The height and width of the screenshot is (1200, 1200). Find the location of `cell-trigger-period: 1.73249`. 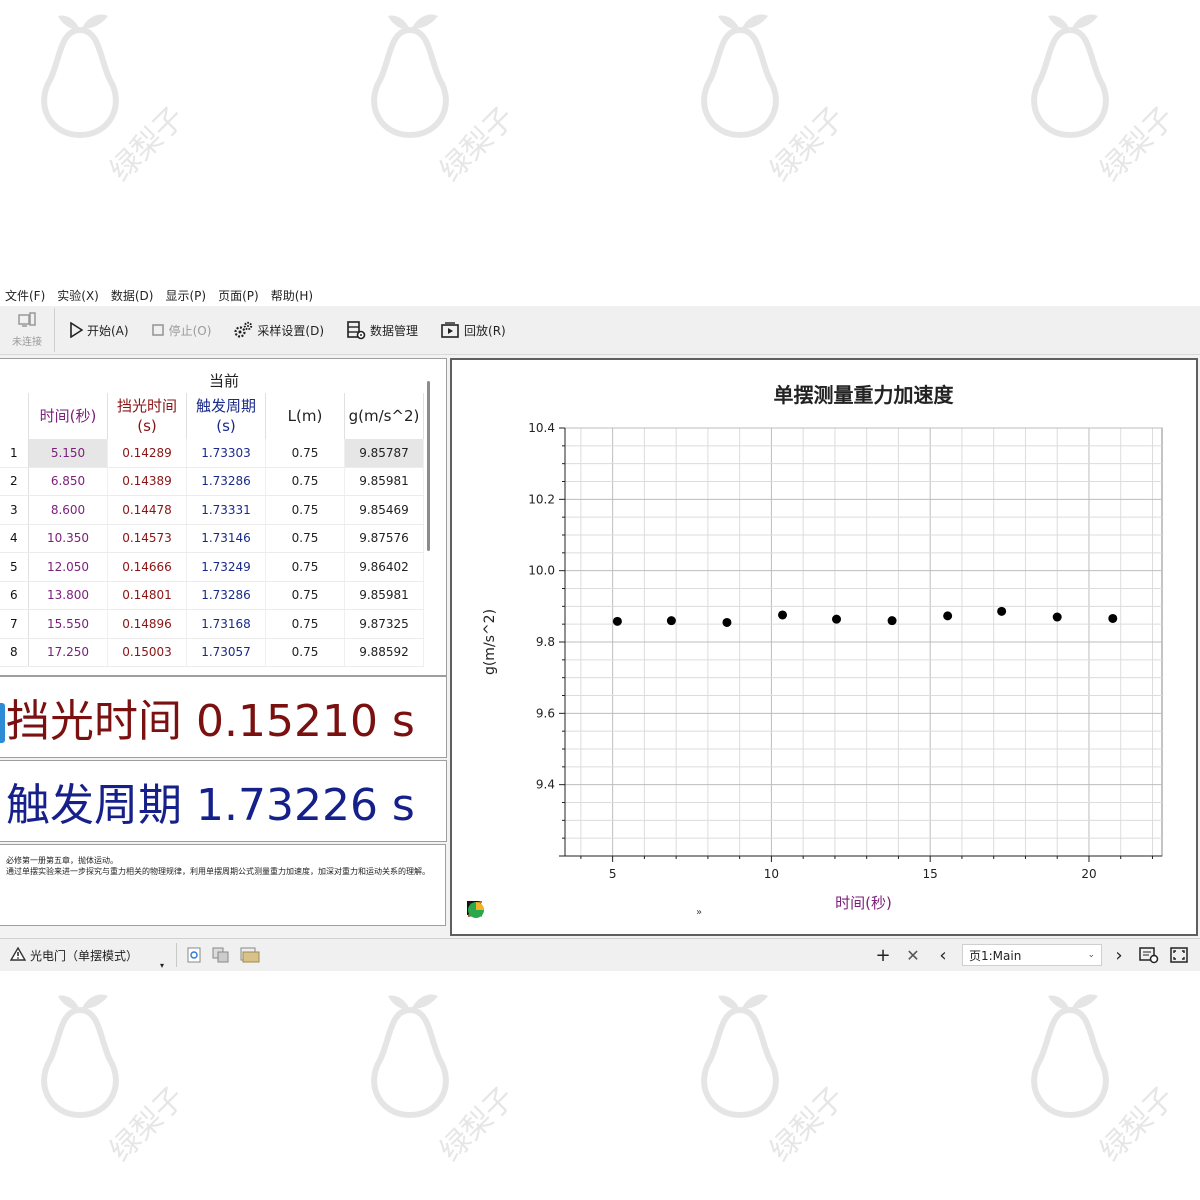

cell-trigger-period: 1.73249 is located at coordinates (226, 567).